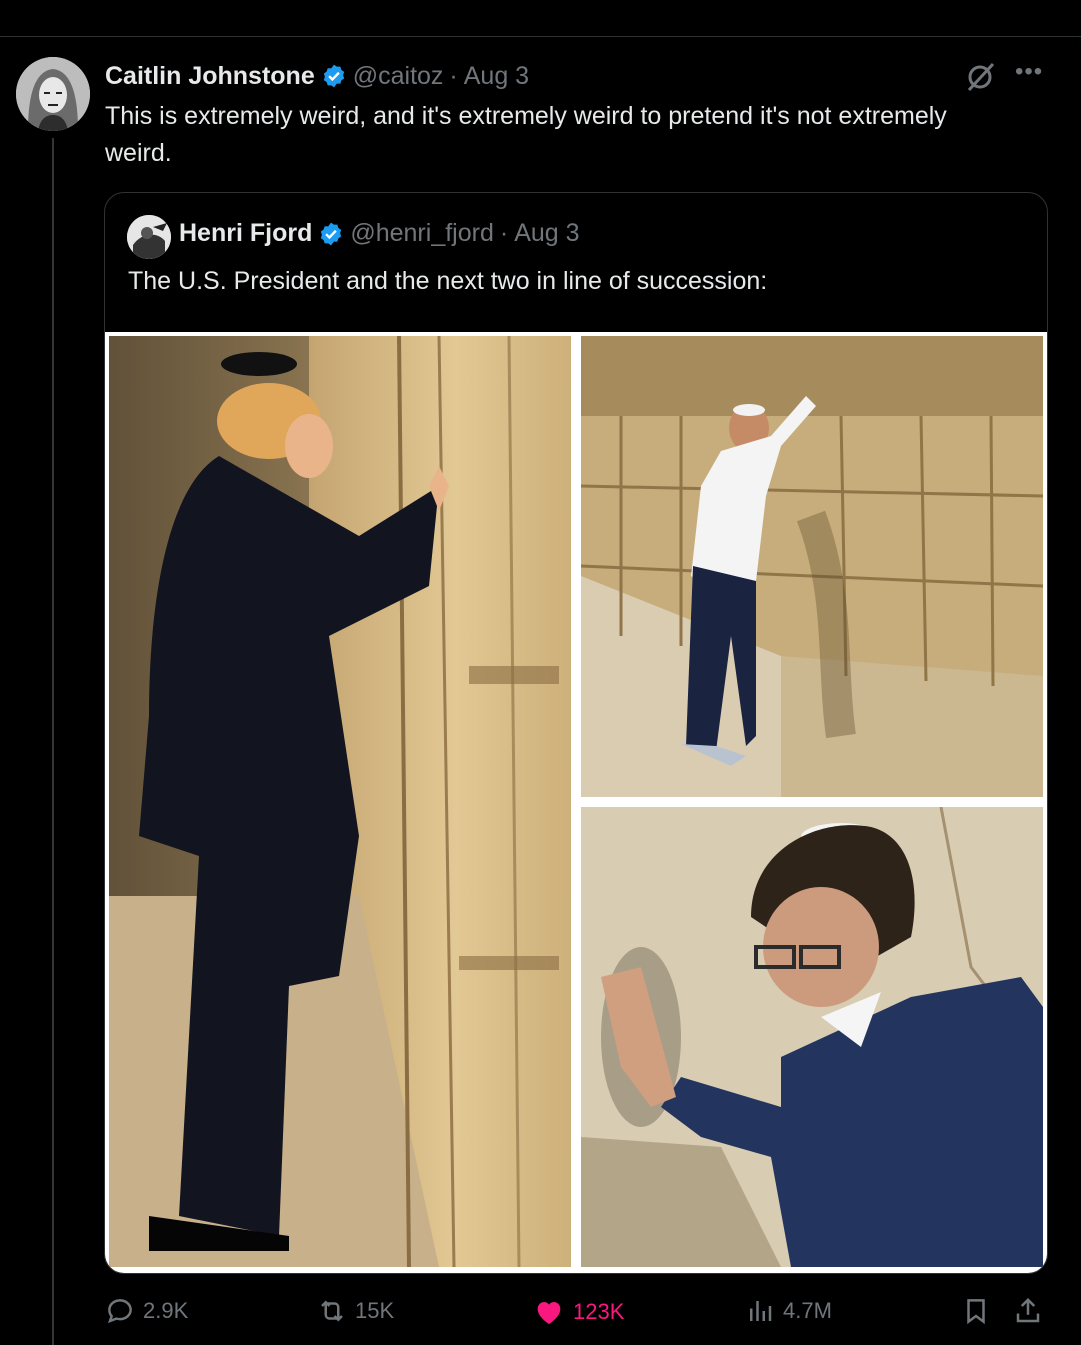  I want to click on quoted-author-handle: @henri_fjord, so click(422, 233).